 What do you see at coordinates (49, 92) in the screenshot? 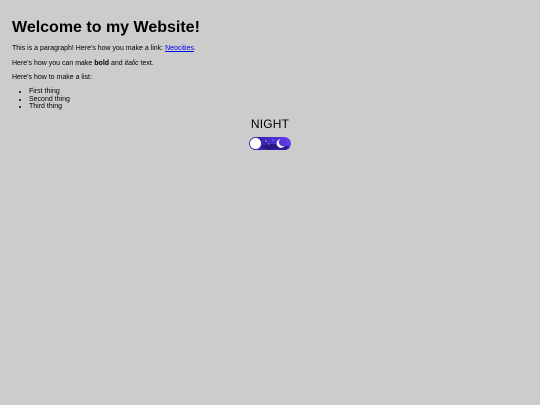
I see `list-item: First thing` at bounding box center [49, 92].